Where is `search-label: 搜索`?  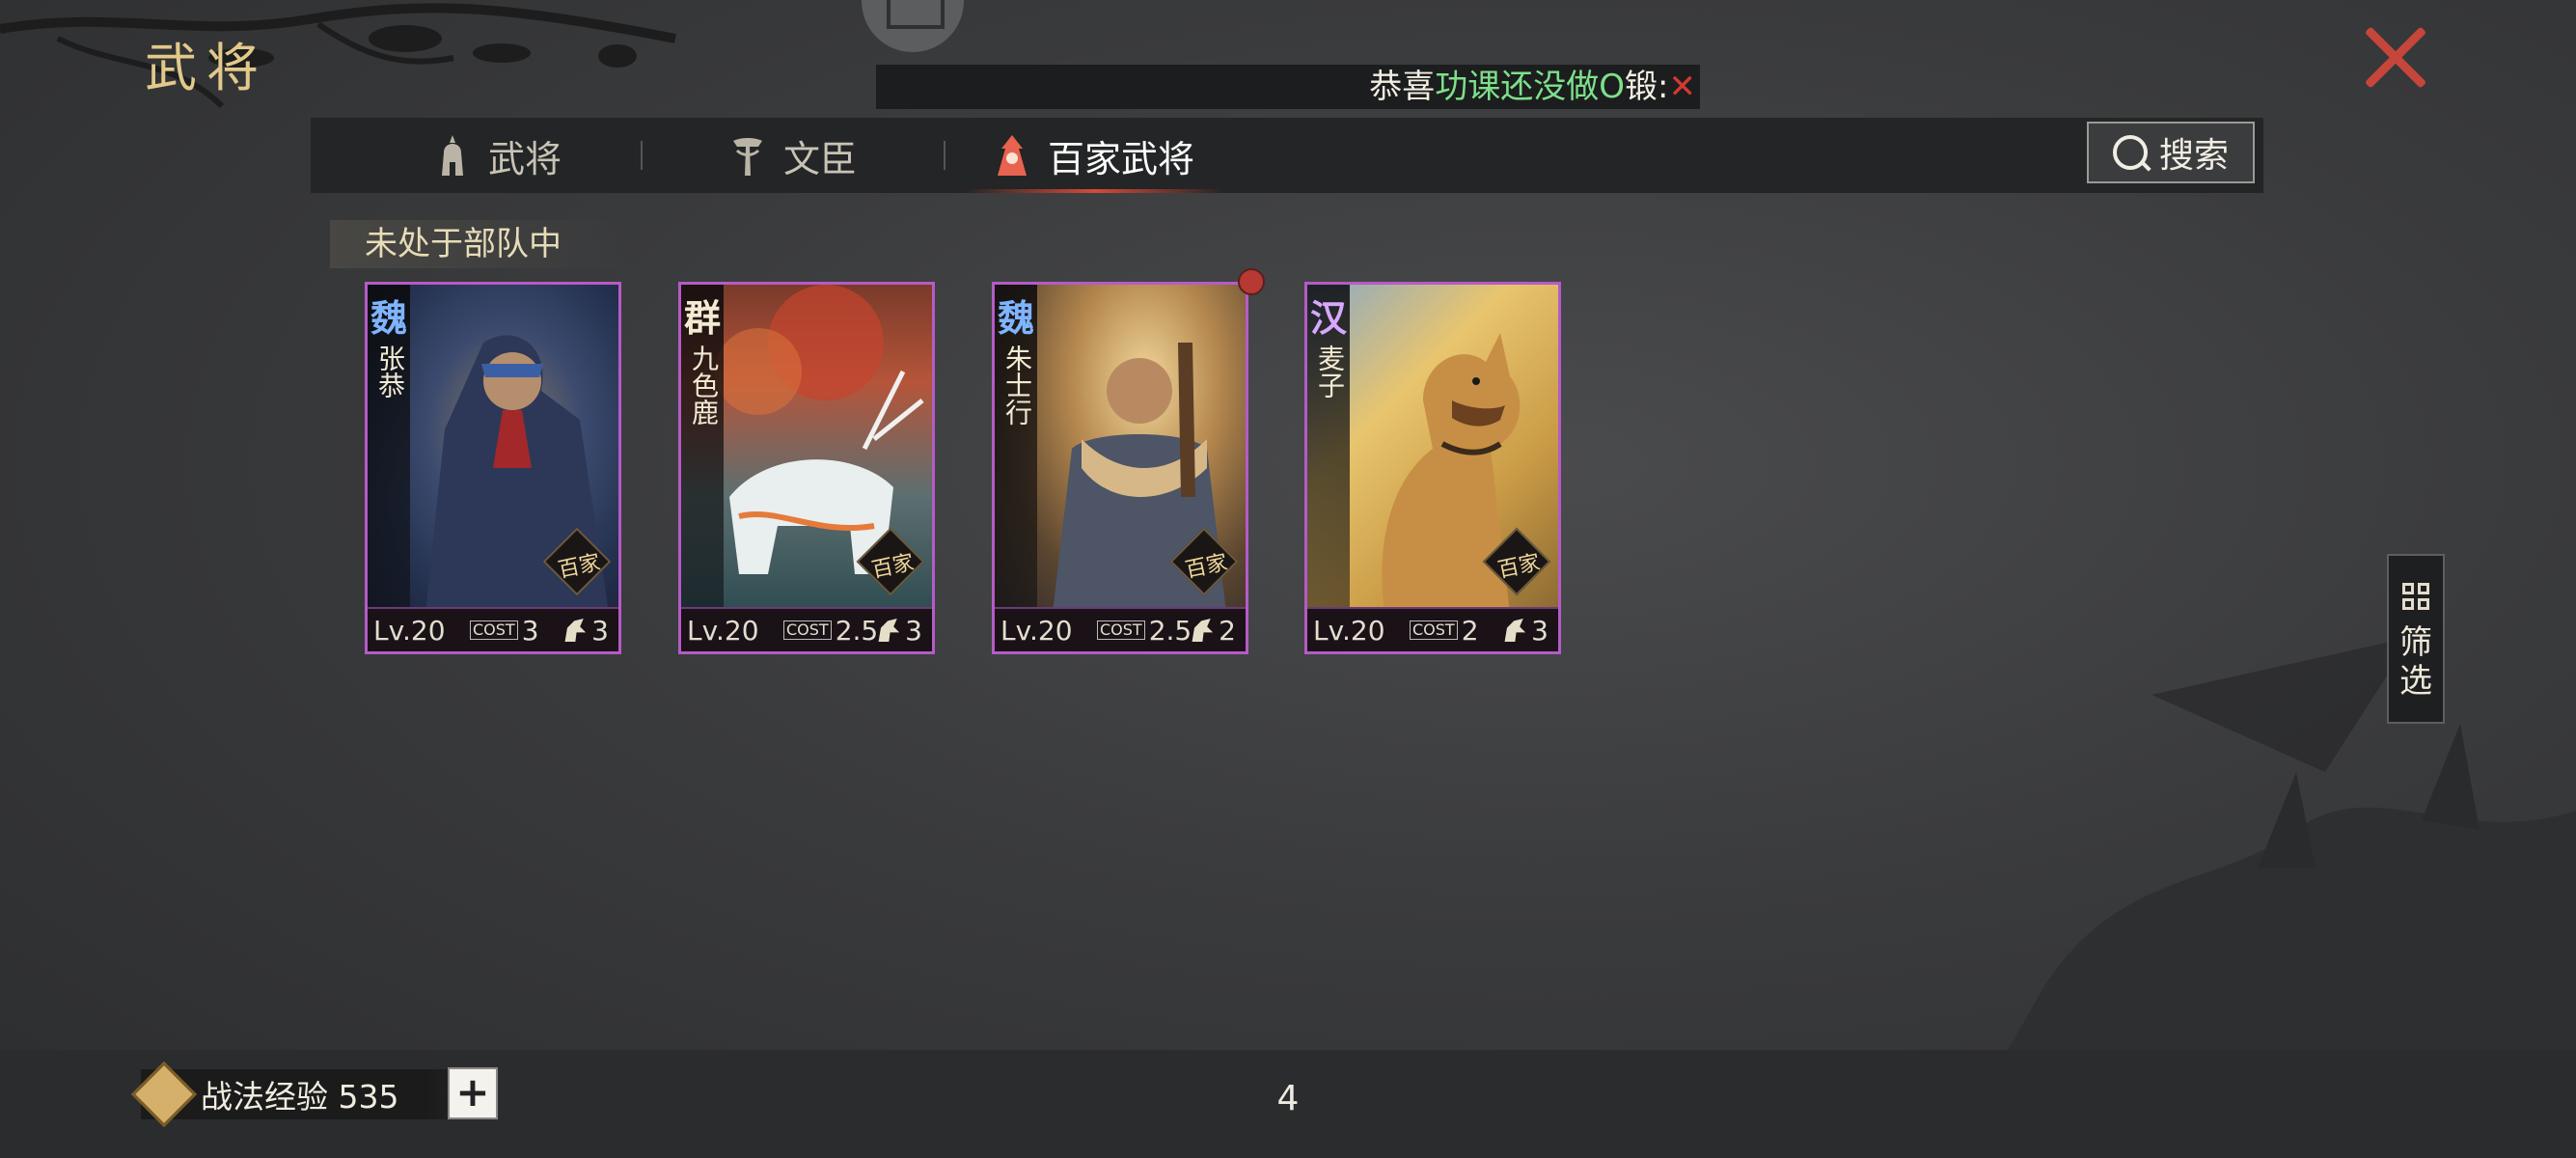 search-label: 搜索 is located at coordinates (2193, 156).